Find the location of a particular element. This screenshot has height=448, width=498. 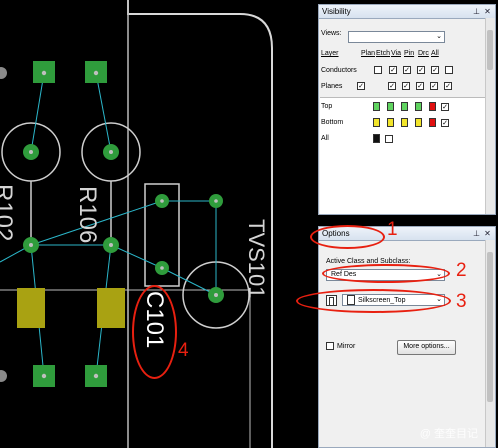

layer-row-bottom: Bottom ✓ is located at coordinates (385, 122).